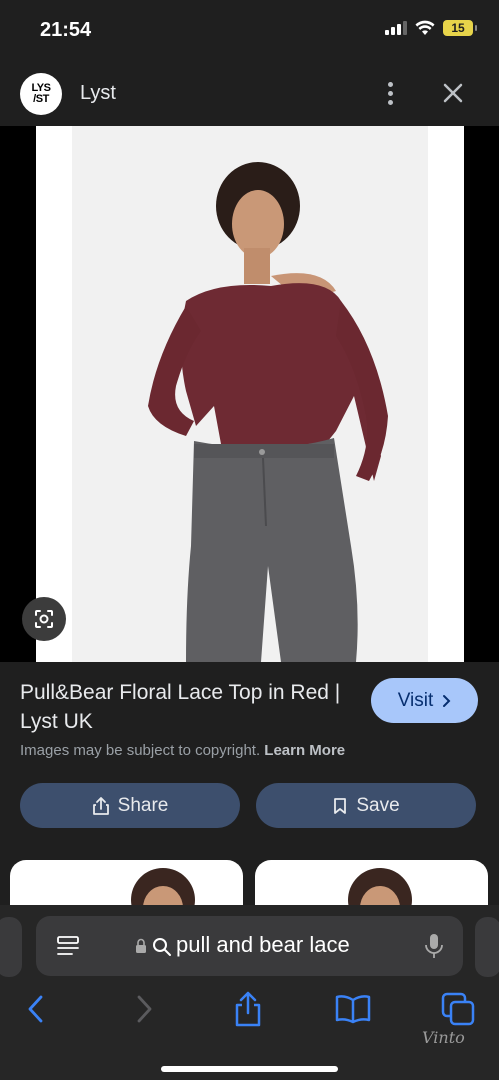 The image size is (499, 1080). I want to click on status-bar: 21:54 15, so click(249, 32).